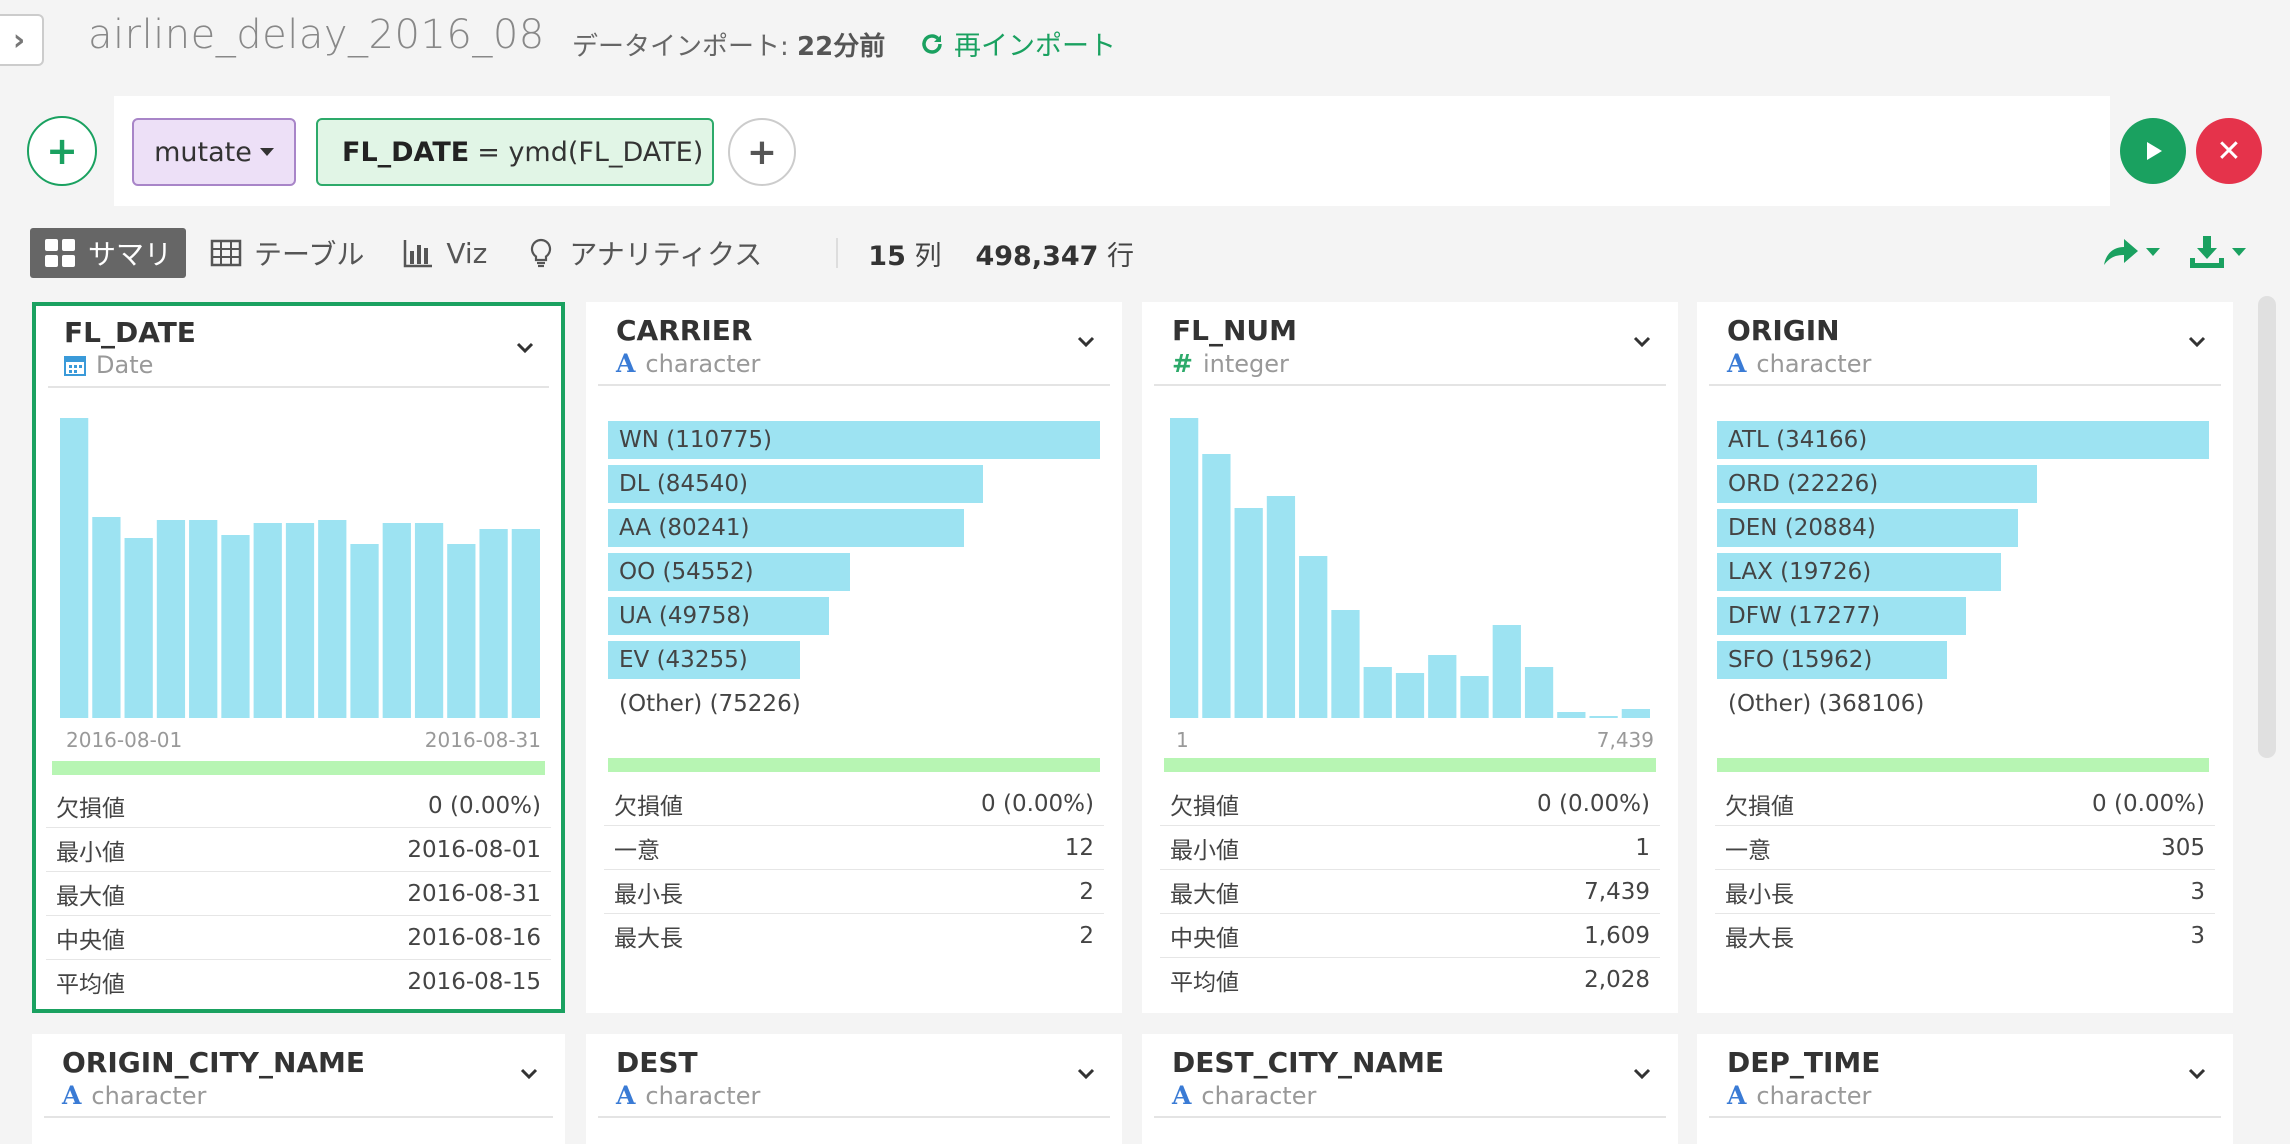  I want to click on column-name: FL_NUM, so click(1235, 330).